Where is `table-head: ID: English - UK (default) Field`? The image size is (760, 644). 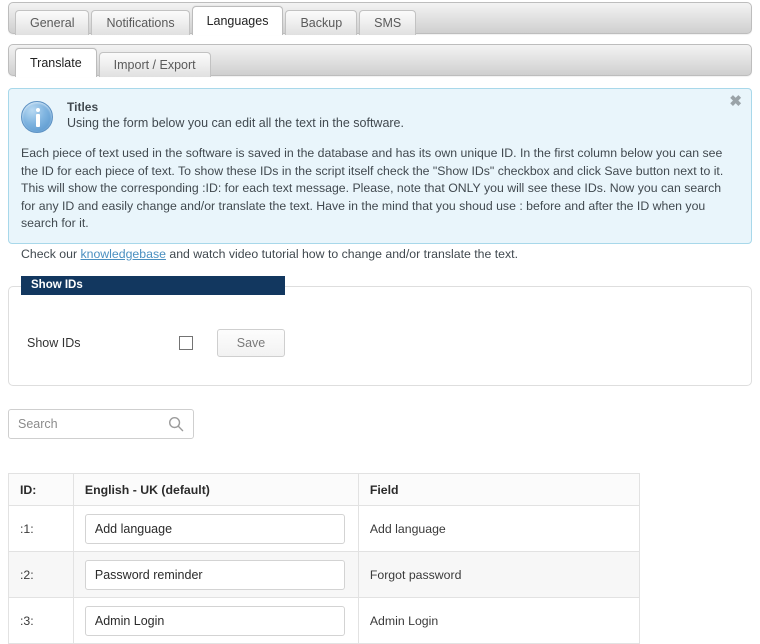 table-head: ID: English - UK (default) Field is located at coordinates (324, 489).